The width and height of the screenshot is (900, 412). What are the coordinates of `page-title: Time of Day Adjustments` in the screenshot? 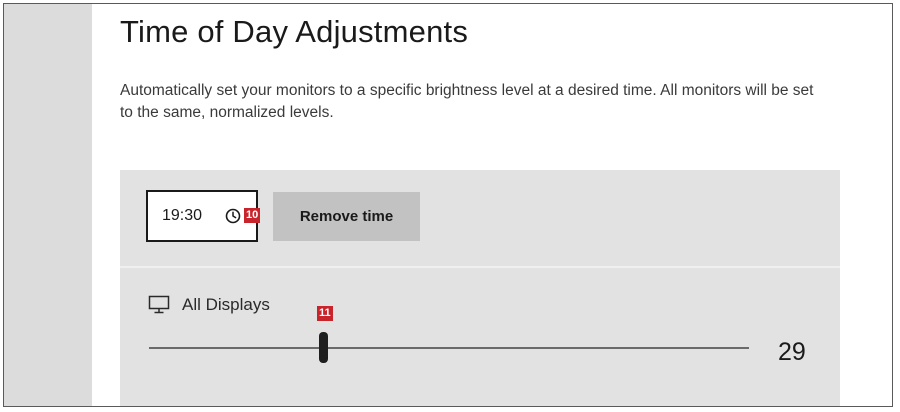 It's located at (294, 31).